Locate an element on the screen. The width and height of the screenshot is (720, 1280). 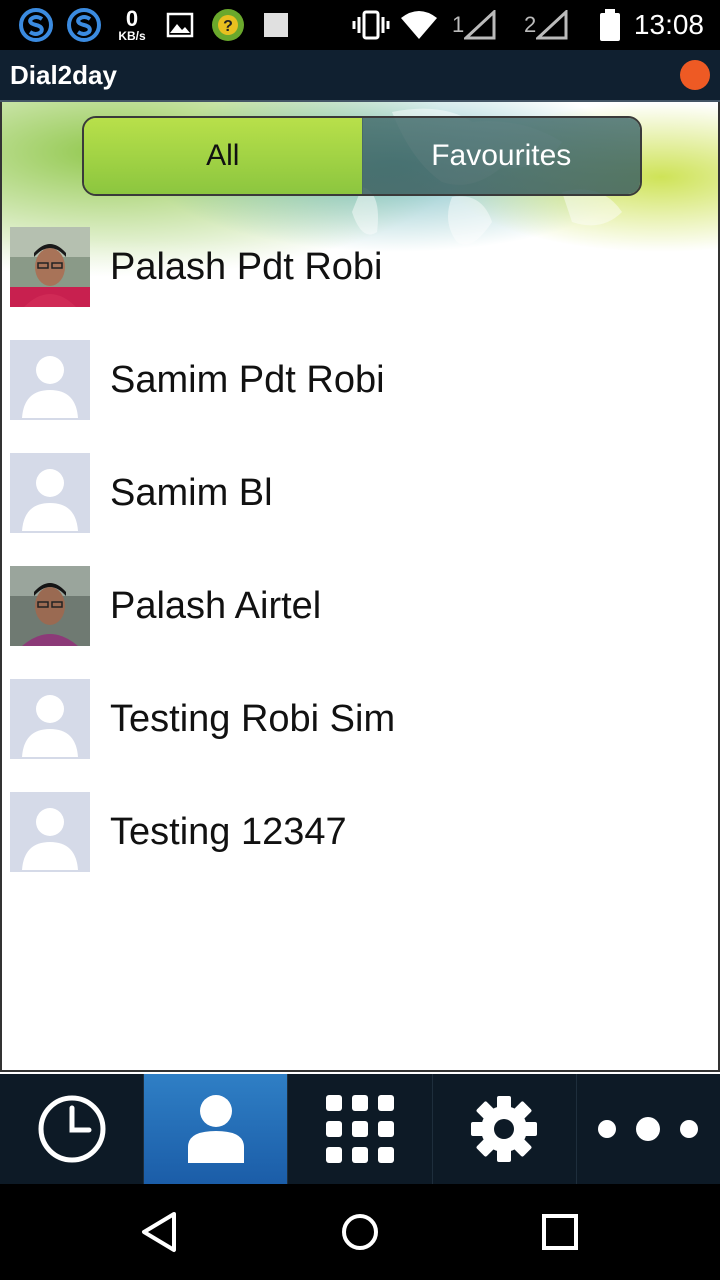
contact-name: Testing Robi Sim is located at coordinates (253, 719).